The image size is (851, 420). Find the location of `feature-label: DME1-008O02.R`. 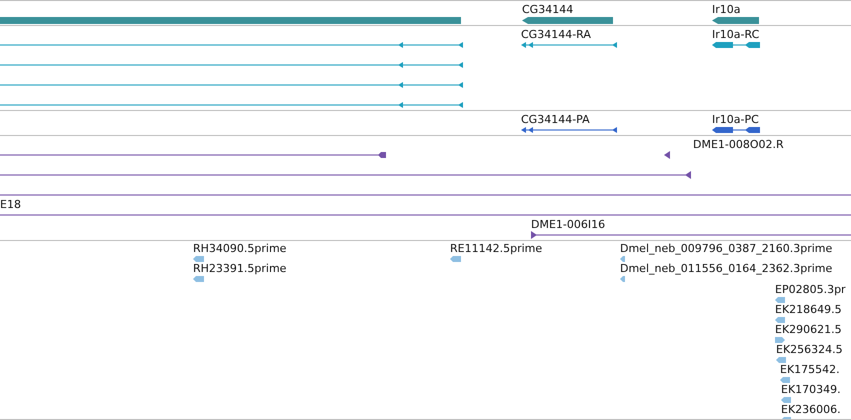

feature-label: DME1-008O02.R is located at coordinates (738, 144).